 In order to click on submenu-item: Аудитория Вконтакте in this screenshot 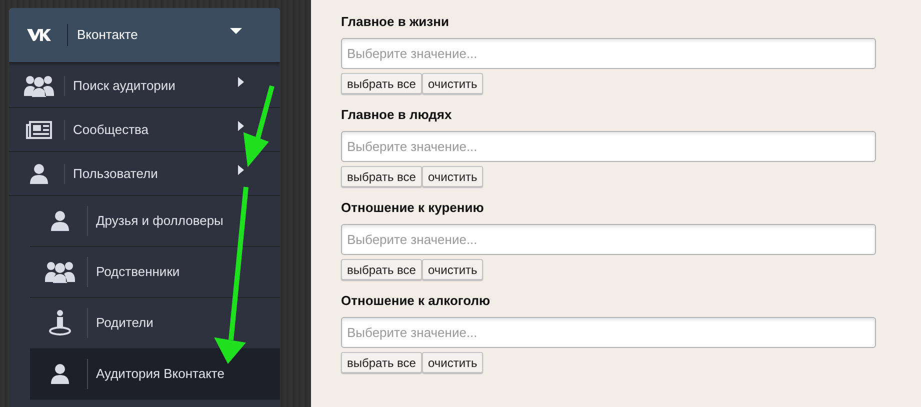, I will do `click(155, 374)`.